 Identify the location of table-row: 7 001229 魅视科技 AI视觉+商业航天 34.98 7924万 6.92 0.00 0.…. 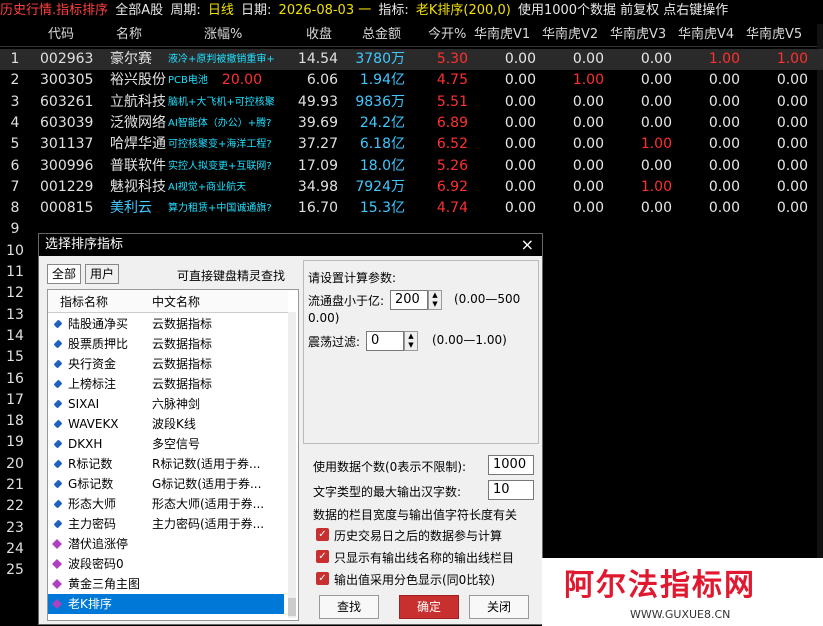
(411, 187).